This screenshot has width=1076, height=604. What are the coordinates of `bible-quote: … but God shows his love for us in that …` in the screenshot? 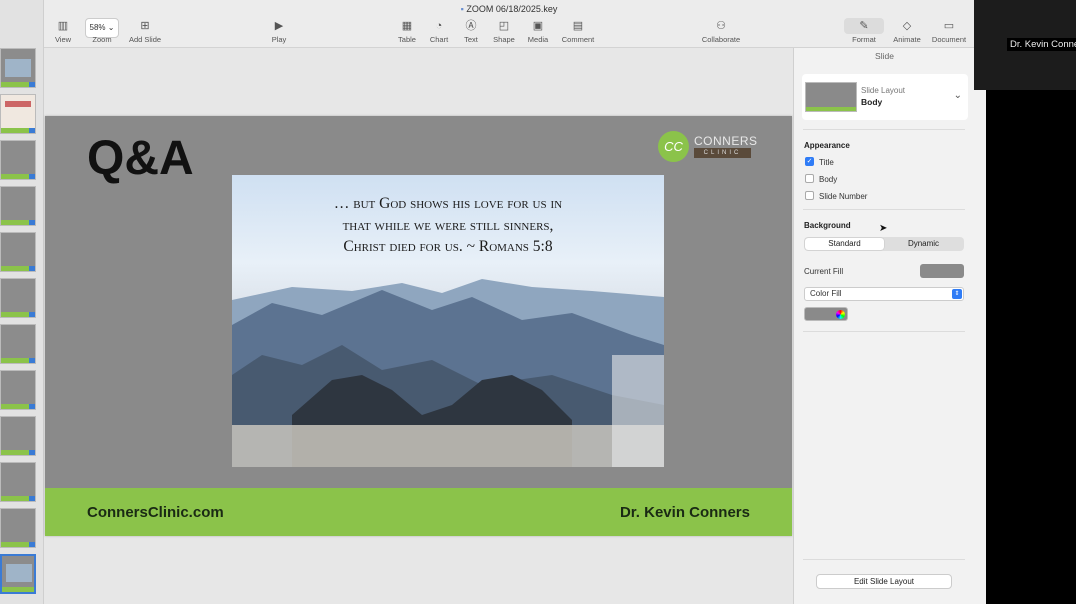 It's located at (448, 225).